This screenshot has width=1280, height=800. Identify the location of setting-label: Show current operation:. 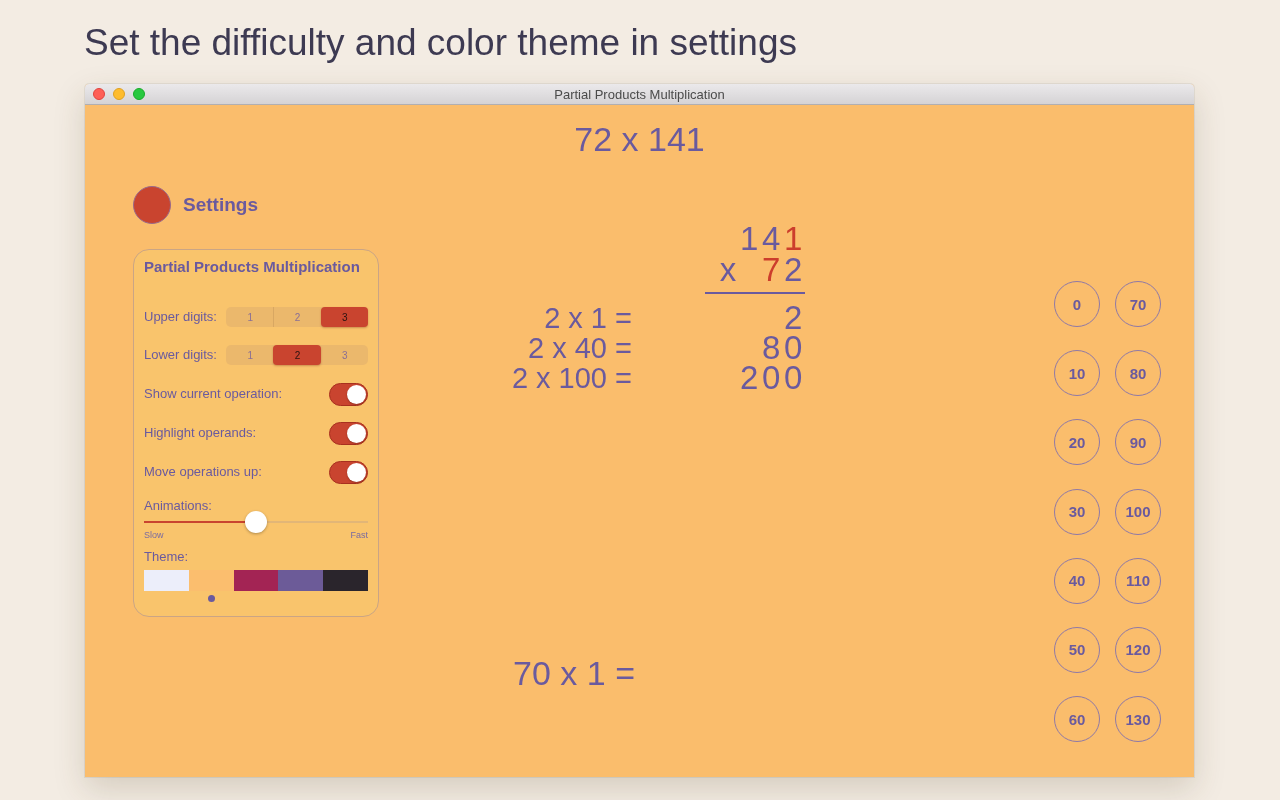
(213, 394).